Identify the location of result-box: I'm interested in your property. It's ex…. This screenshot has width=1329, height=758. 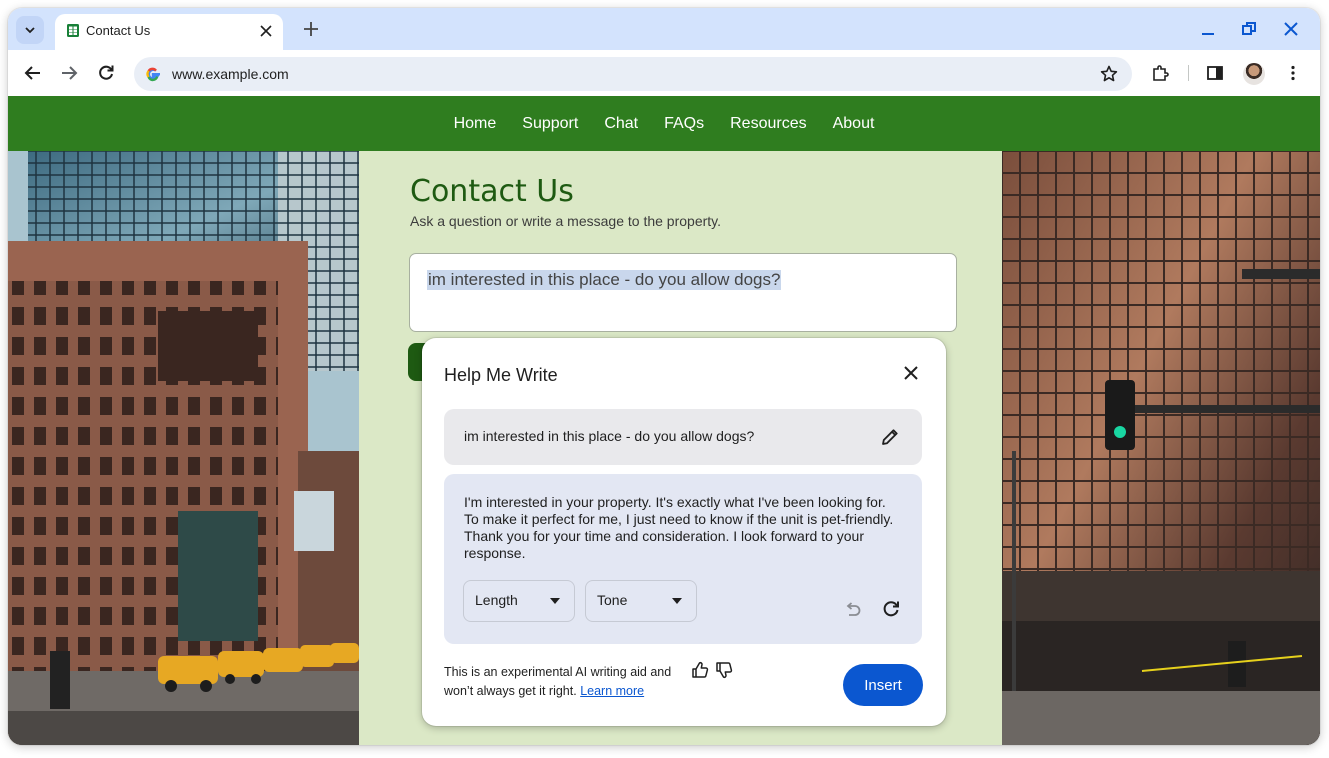
(683, 559).